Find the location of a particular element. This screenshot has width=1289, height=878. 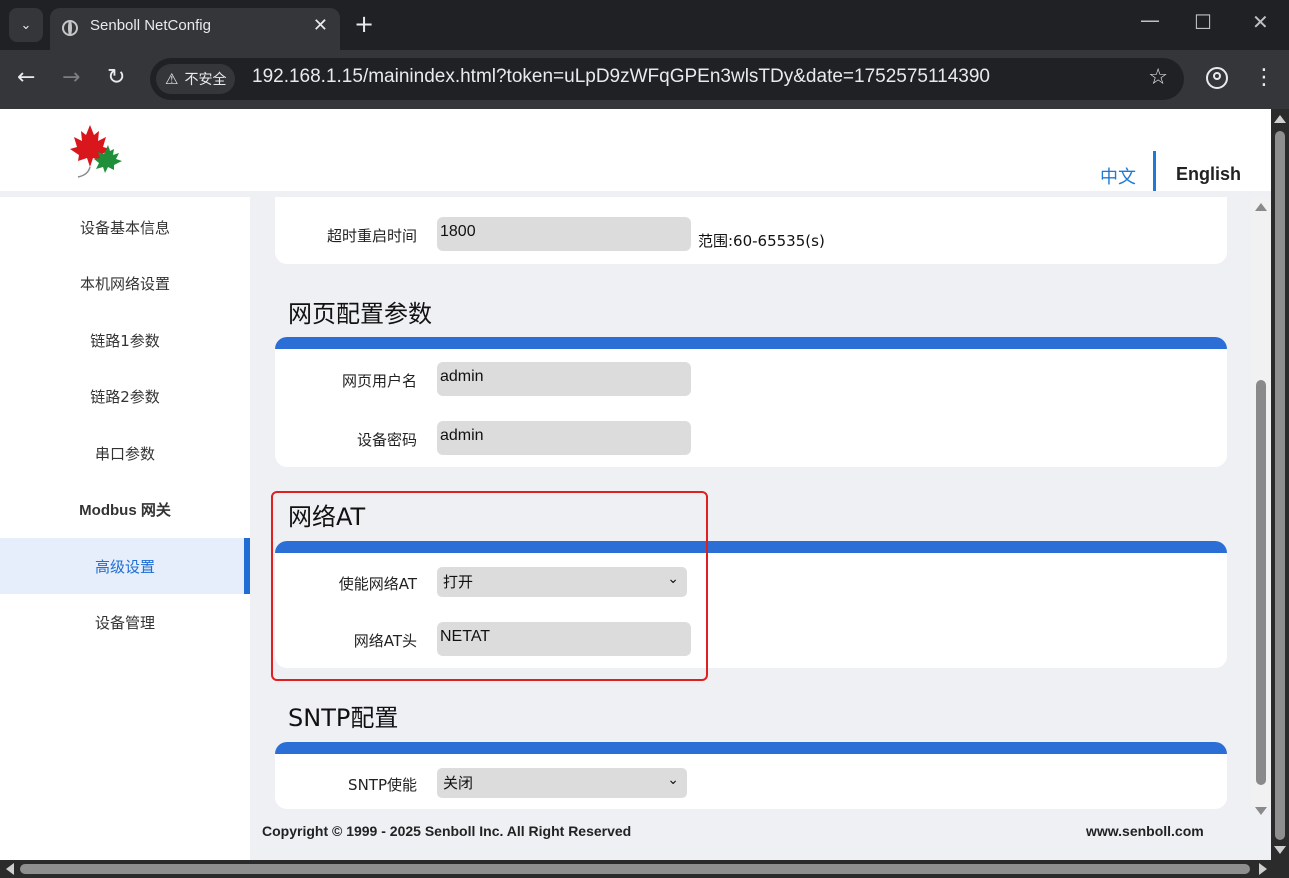

site-header: 中文 English is located at coordinates (635, 150).